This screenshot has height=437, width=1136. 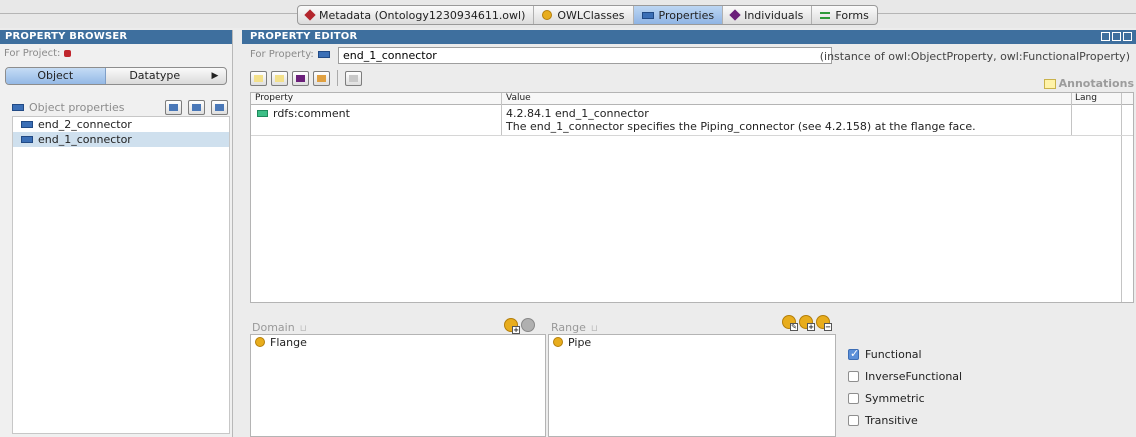 I want to click on symmetric-checkbox-row: Symmetric, so click(x=905, y=398).